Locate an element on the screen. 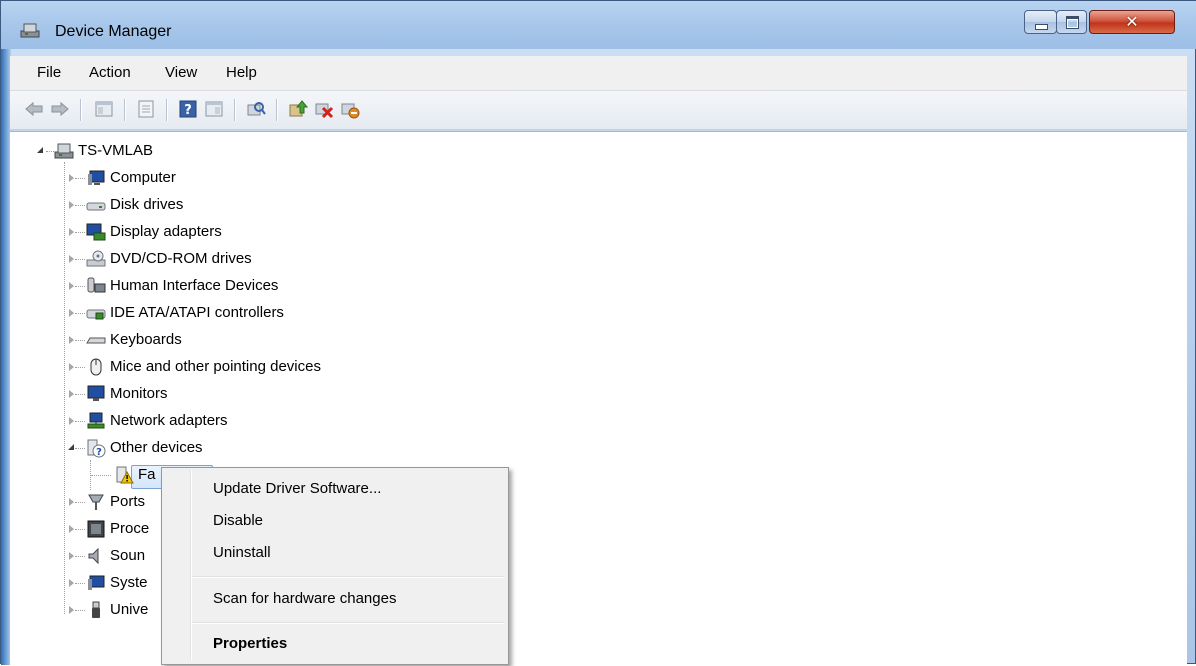  hid-icon is located at coordinates (96, 285).